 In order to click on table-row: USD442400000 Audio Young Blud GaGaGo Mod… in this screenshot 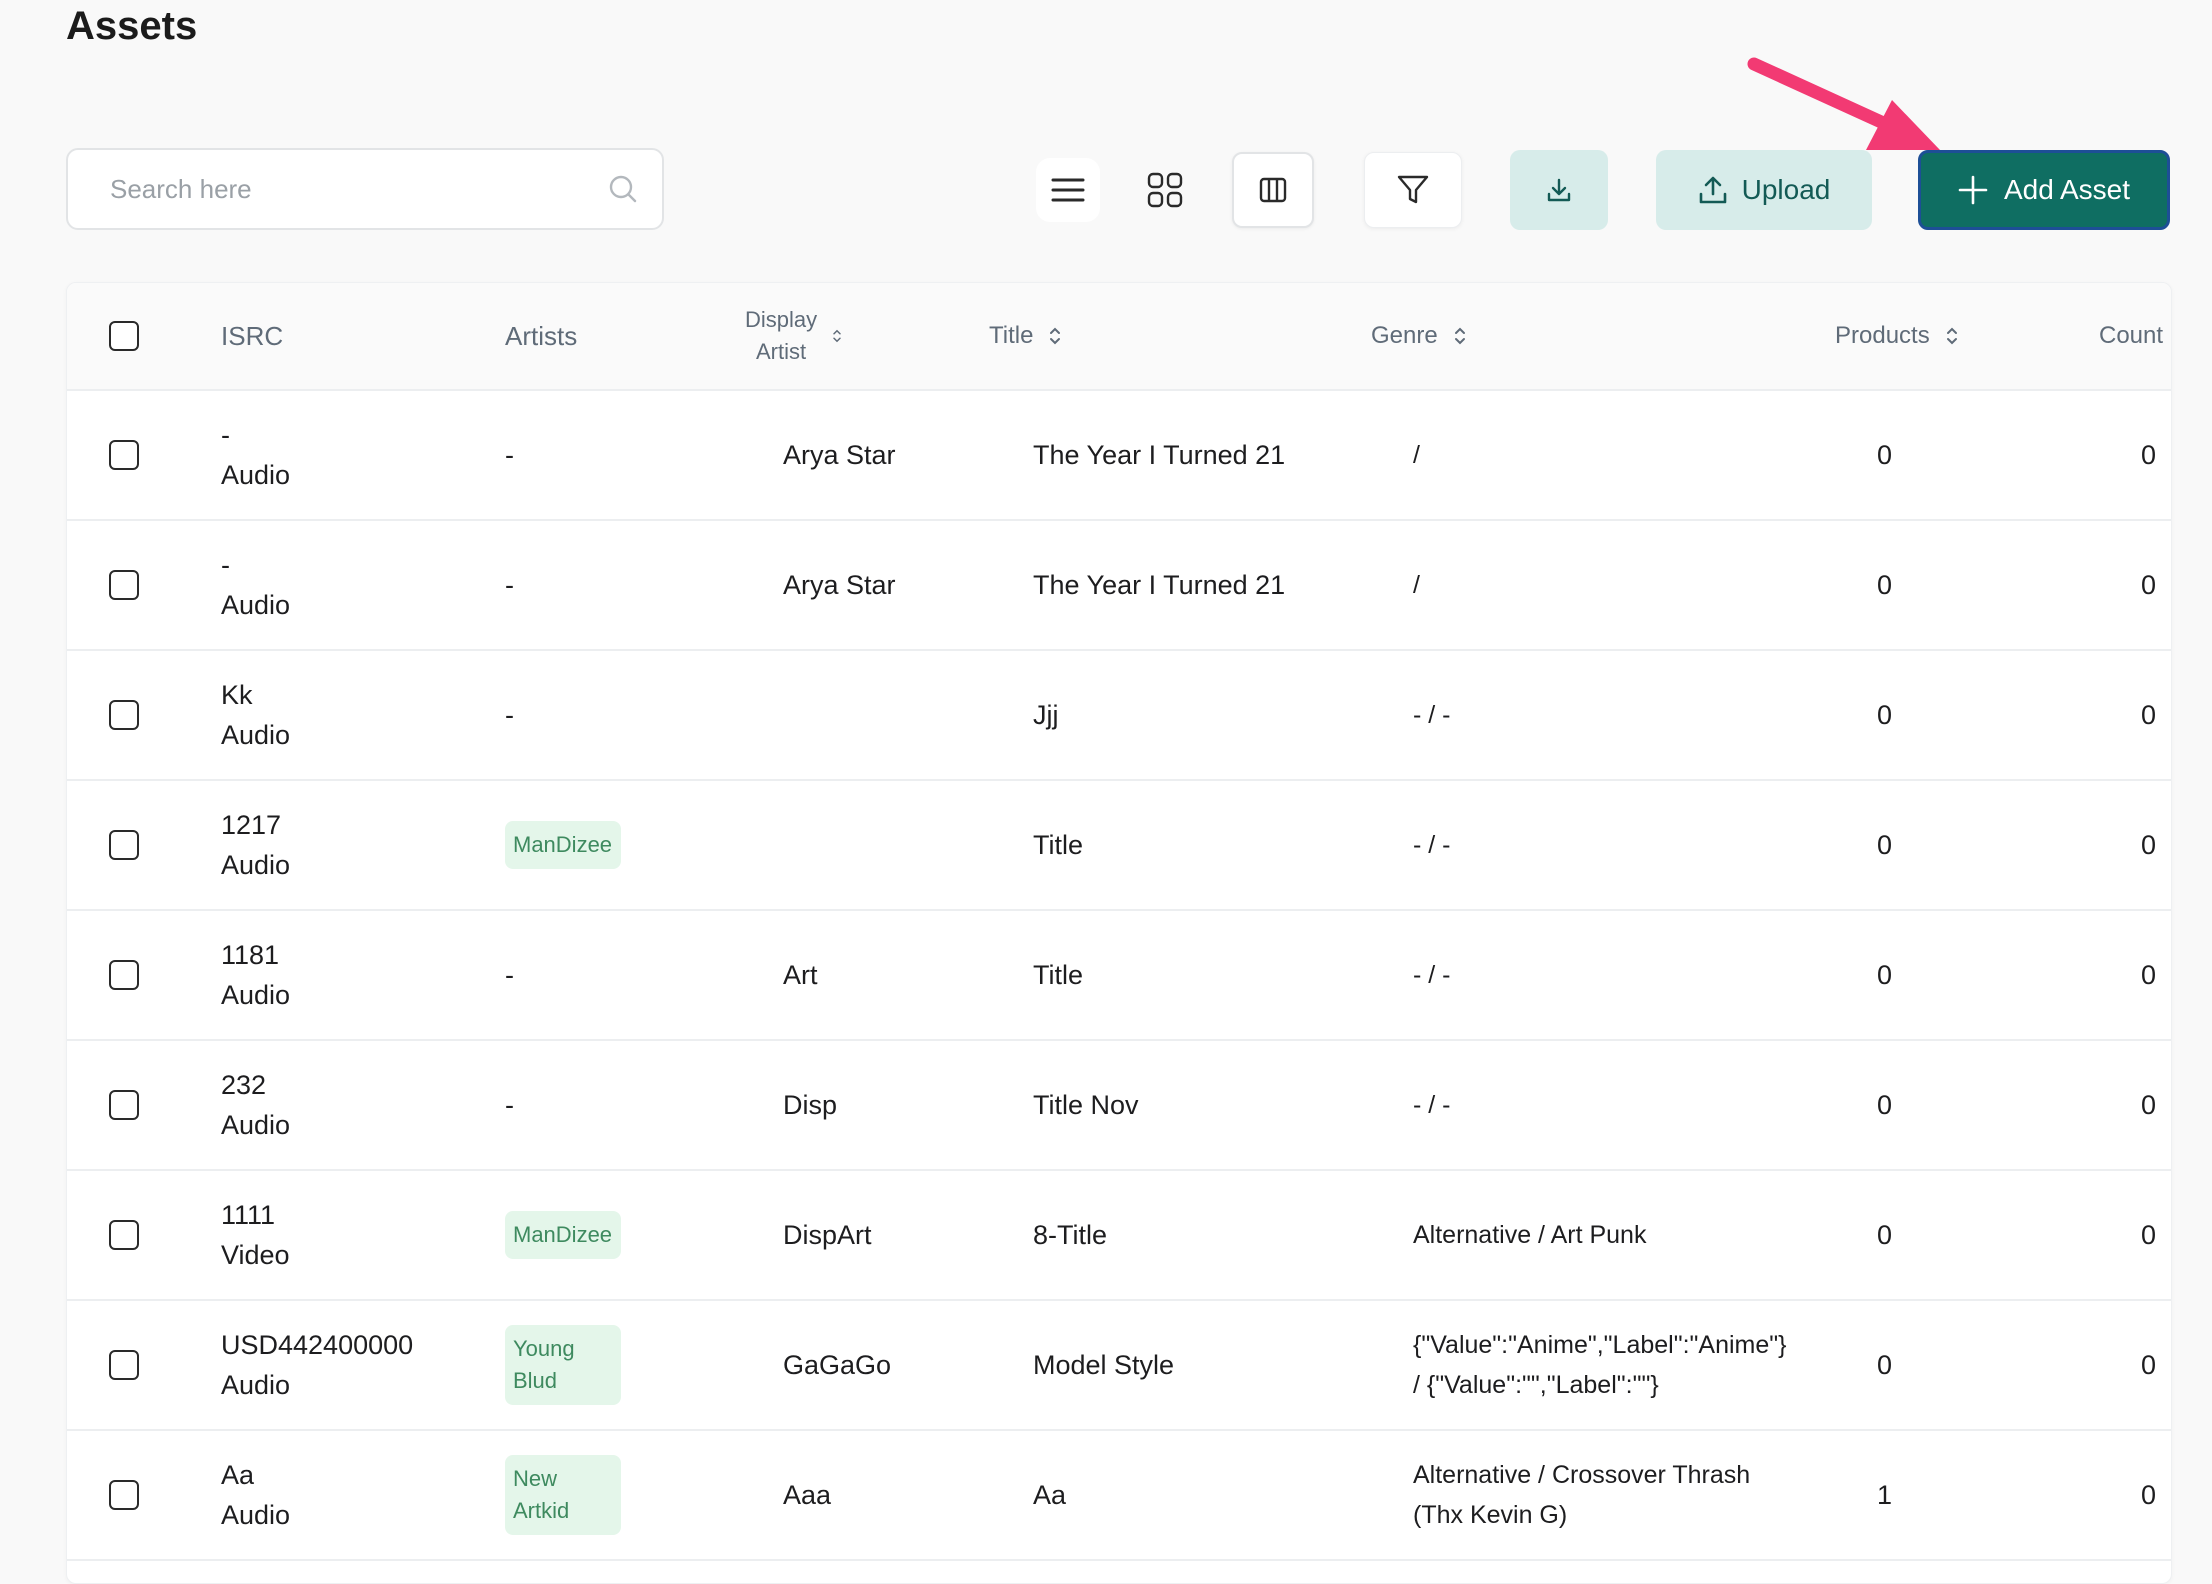, I will do `click(1119, 1366)`.